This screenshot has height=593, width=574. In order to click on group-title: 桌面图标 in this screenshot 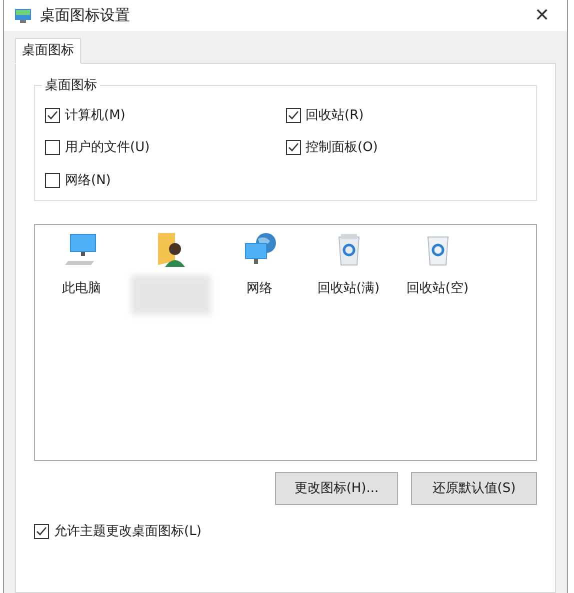, I will do `click(71, 86)`.